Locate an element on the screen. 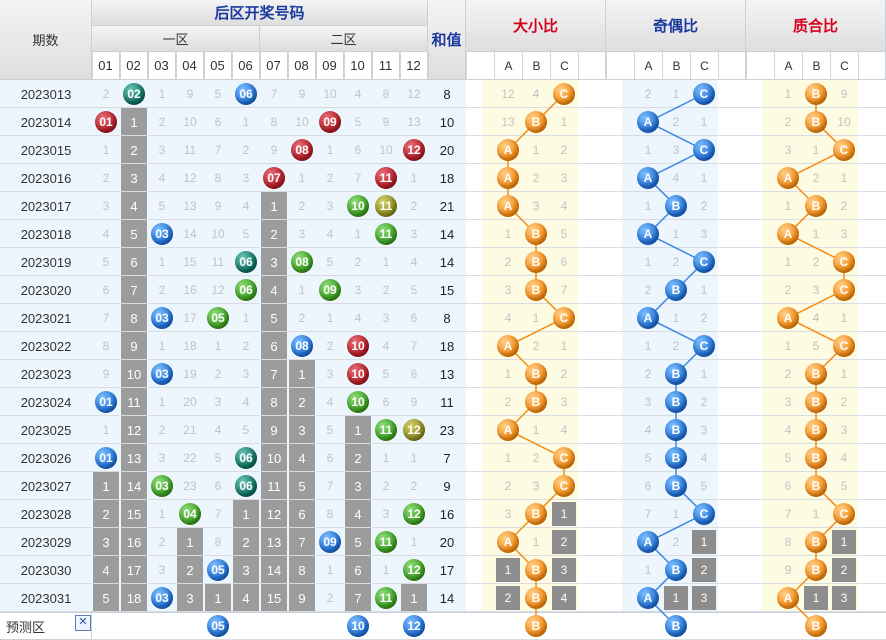 This screenshot has height=640, width=886. close-predict-icon: ✕ is located at coordinates (83, 623).